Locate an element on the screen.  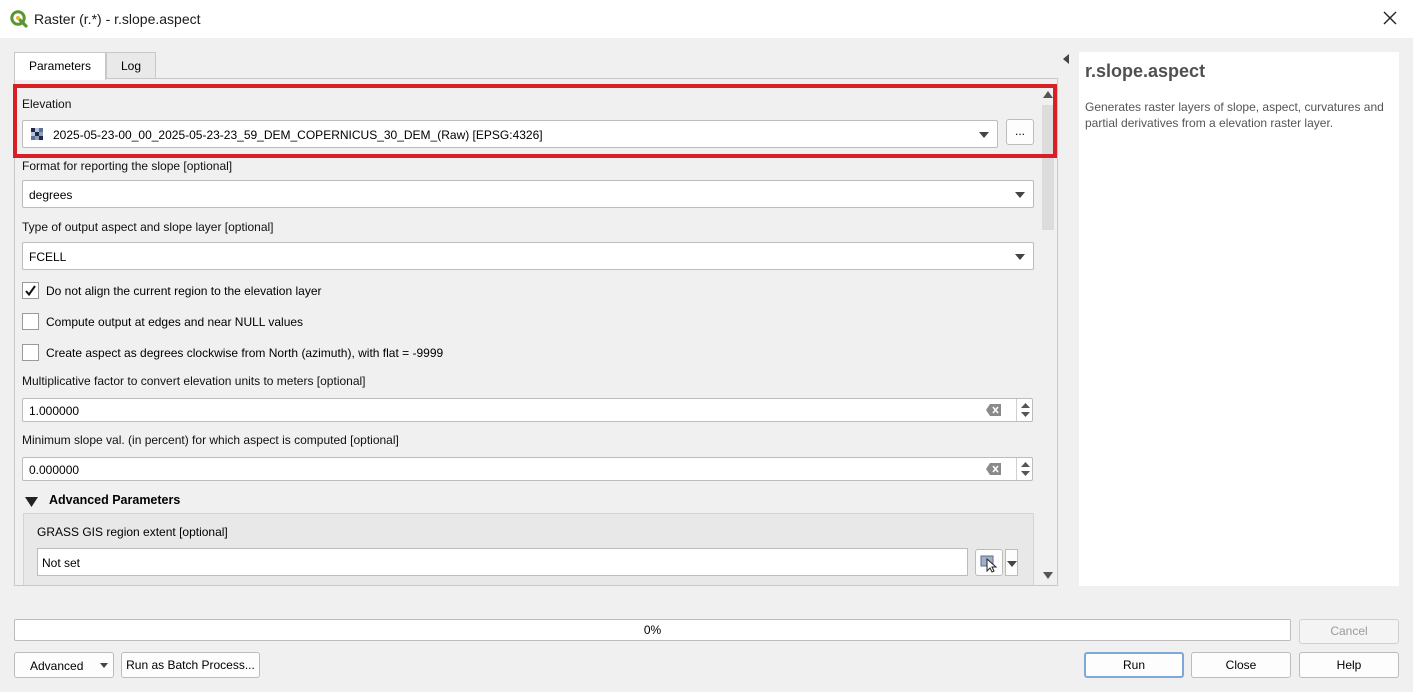
tab-parameters: Parameters is located at coordinates (60, 66).